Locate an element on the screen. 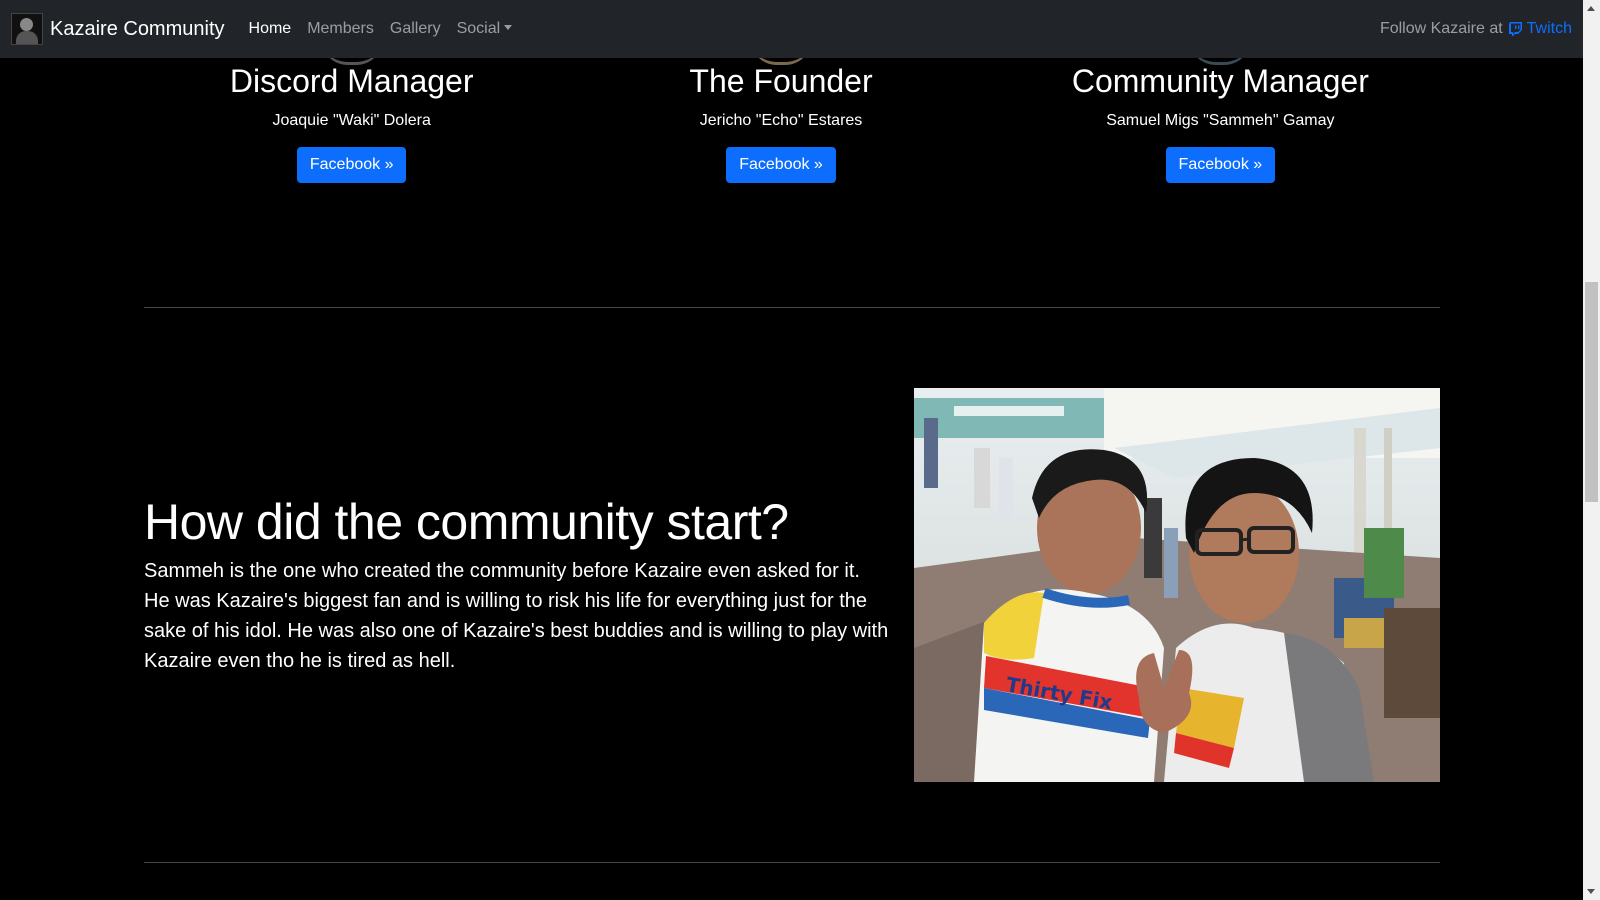 This screenshot has width=1600, height=900. caret-down-icon is located at coordinates (508, 27).